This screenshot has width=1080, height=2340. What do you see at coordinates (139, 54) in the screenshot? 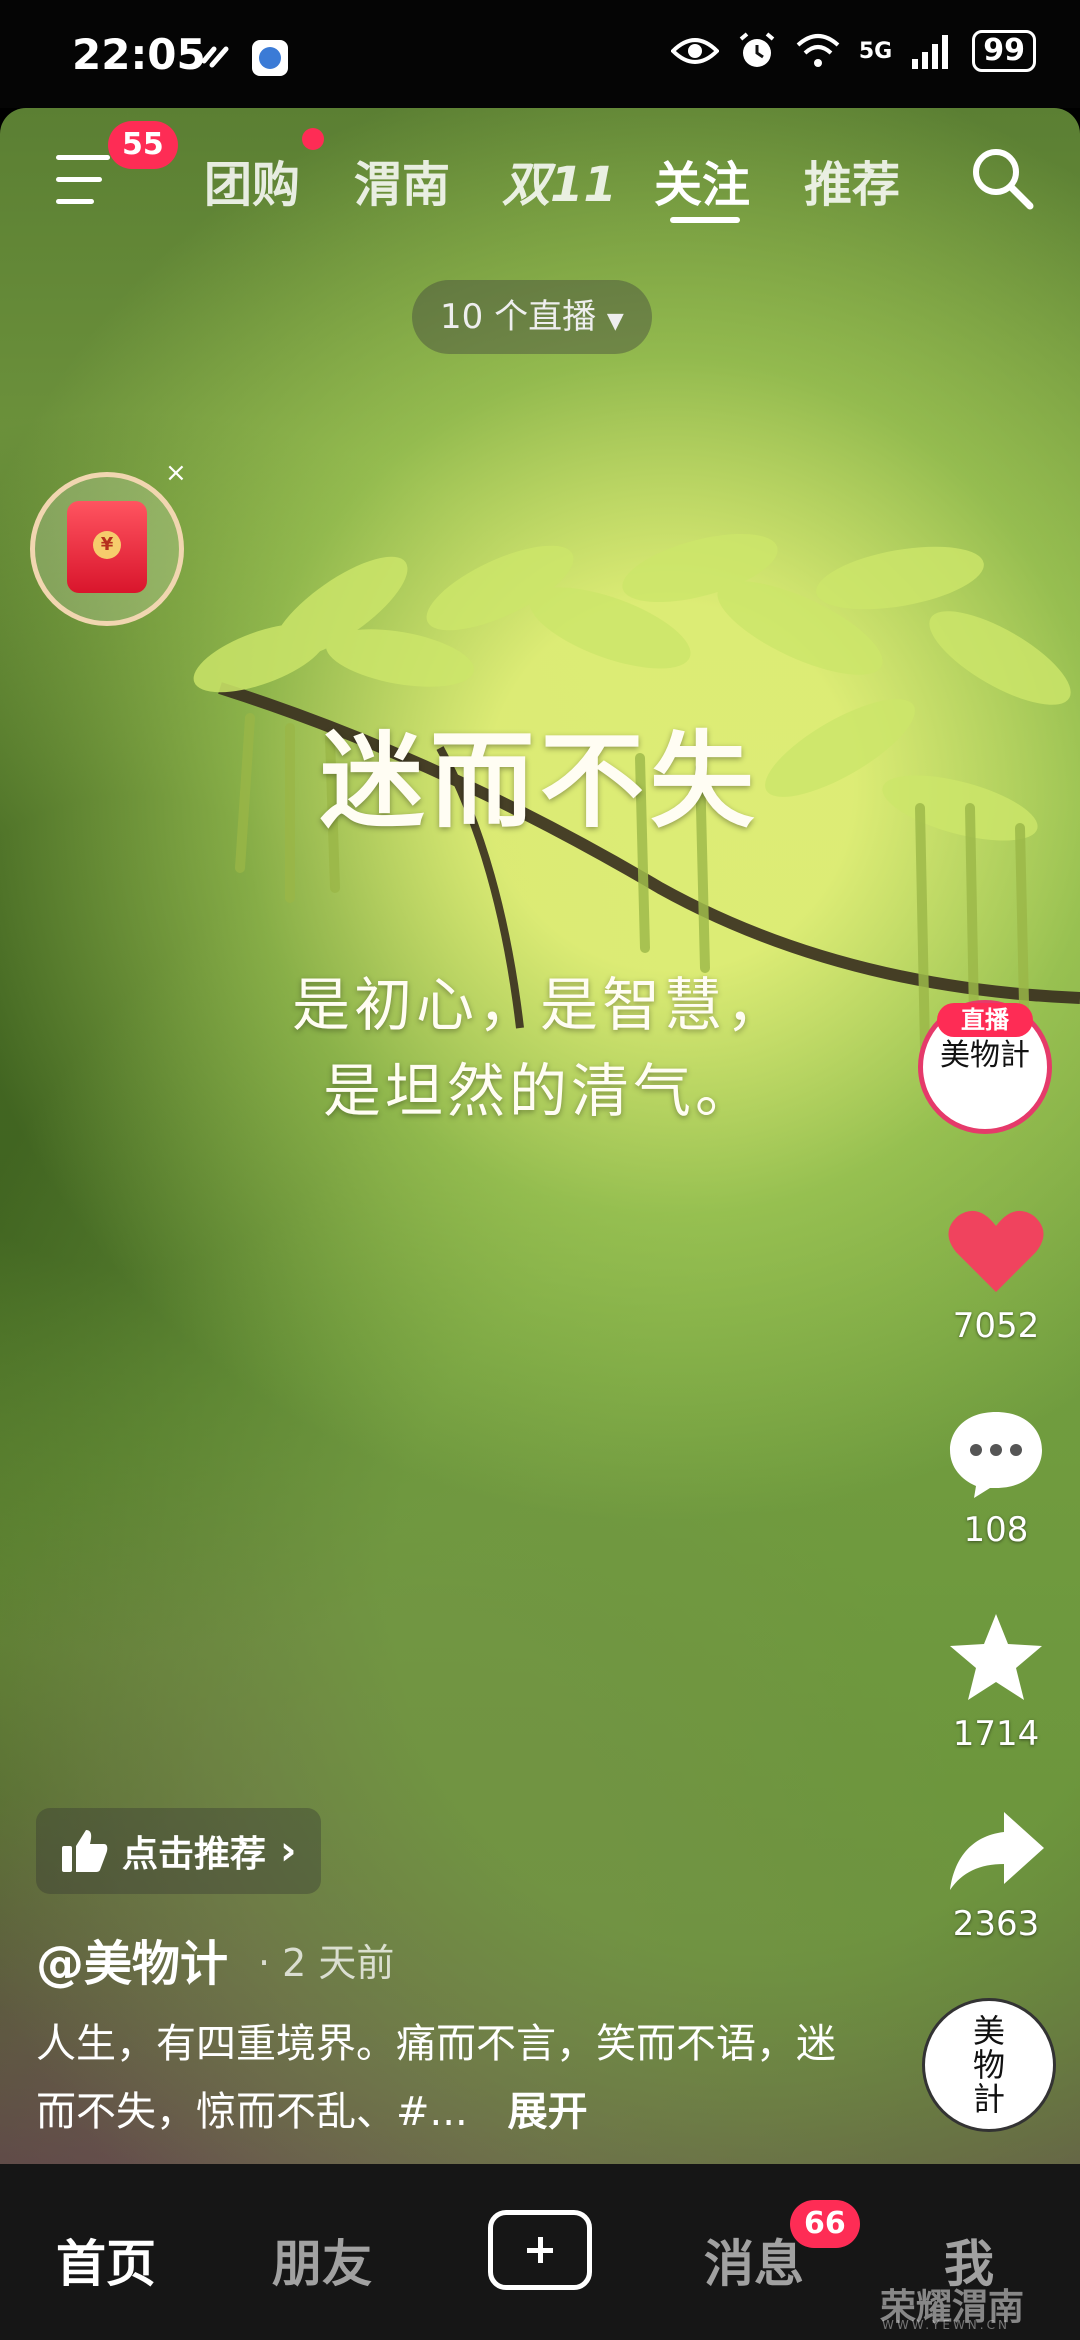
I see `clock: 22:05` at bounding box center [139, 54].